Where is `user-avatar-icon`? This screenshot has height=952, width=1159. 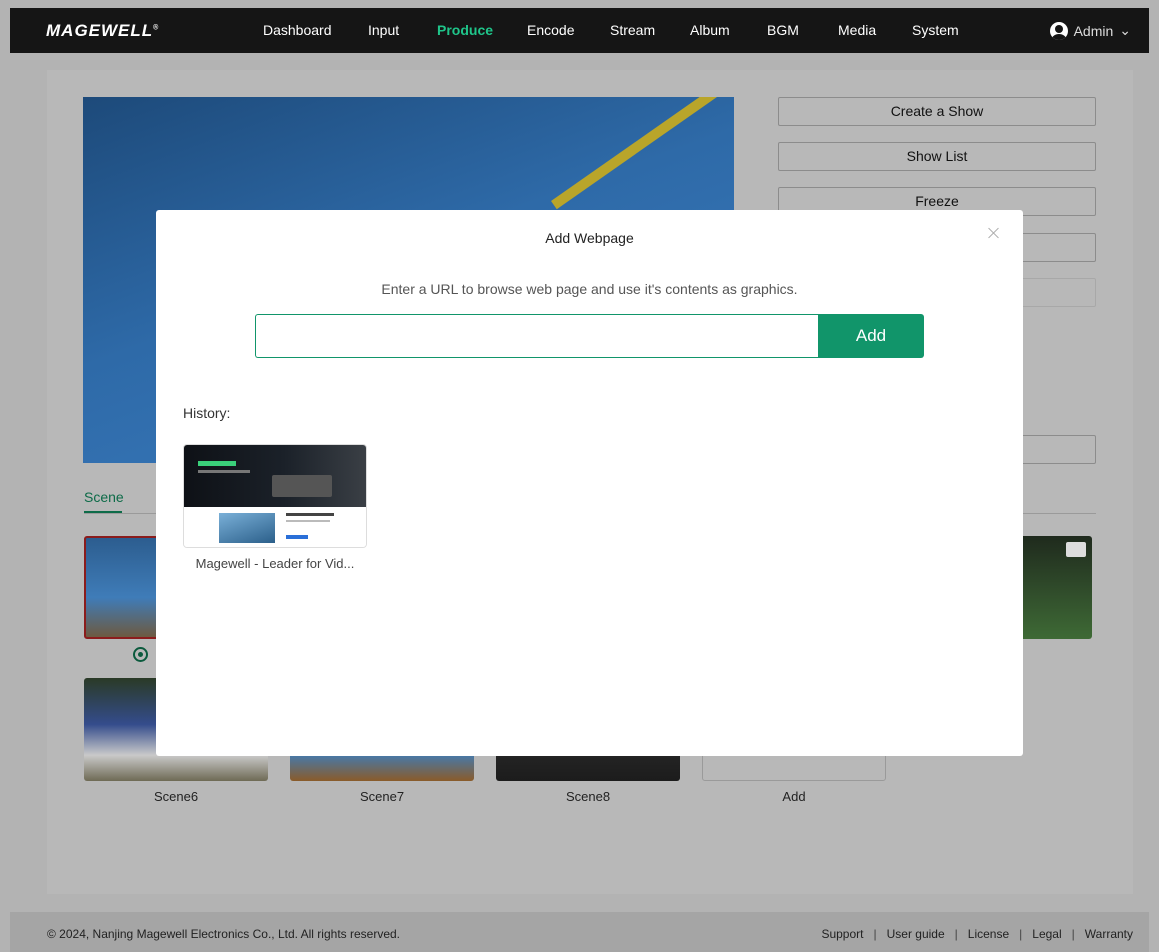
user-avatar-icon is located at coordinates (1058, 30).